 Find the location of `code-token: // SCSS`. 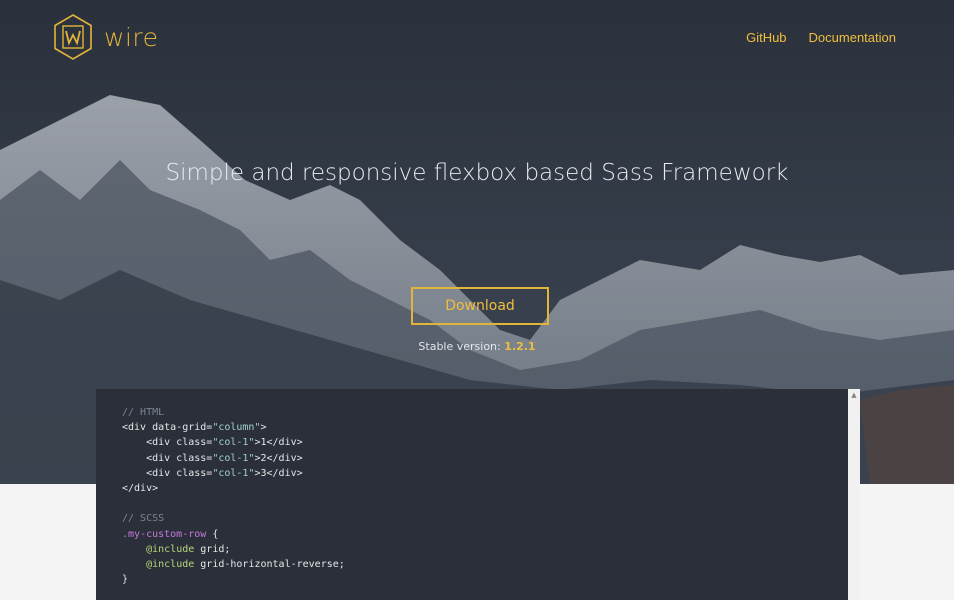

code-token: // SCSS is located at coordinates (143, 519).